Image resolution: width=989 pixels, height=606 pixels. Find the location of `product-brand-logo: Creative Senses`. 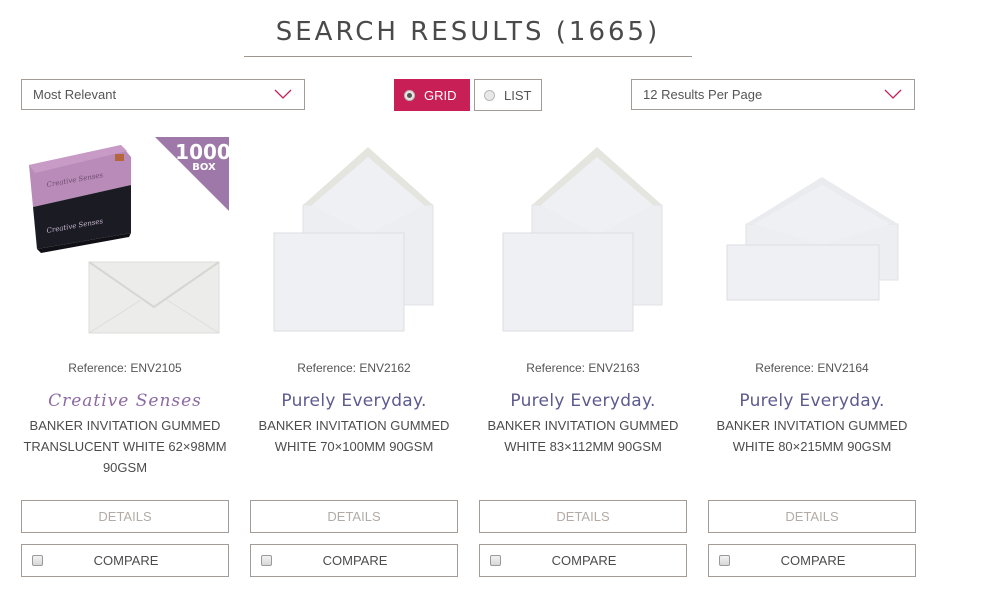

product-brand-logo: Creative Senses is located at coordinates (125, 401).